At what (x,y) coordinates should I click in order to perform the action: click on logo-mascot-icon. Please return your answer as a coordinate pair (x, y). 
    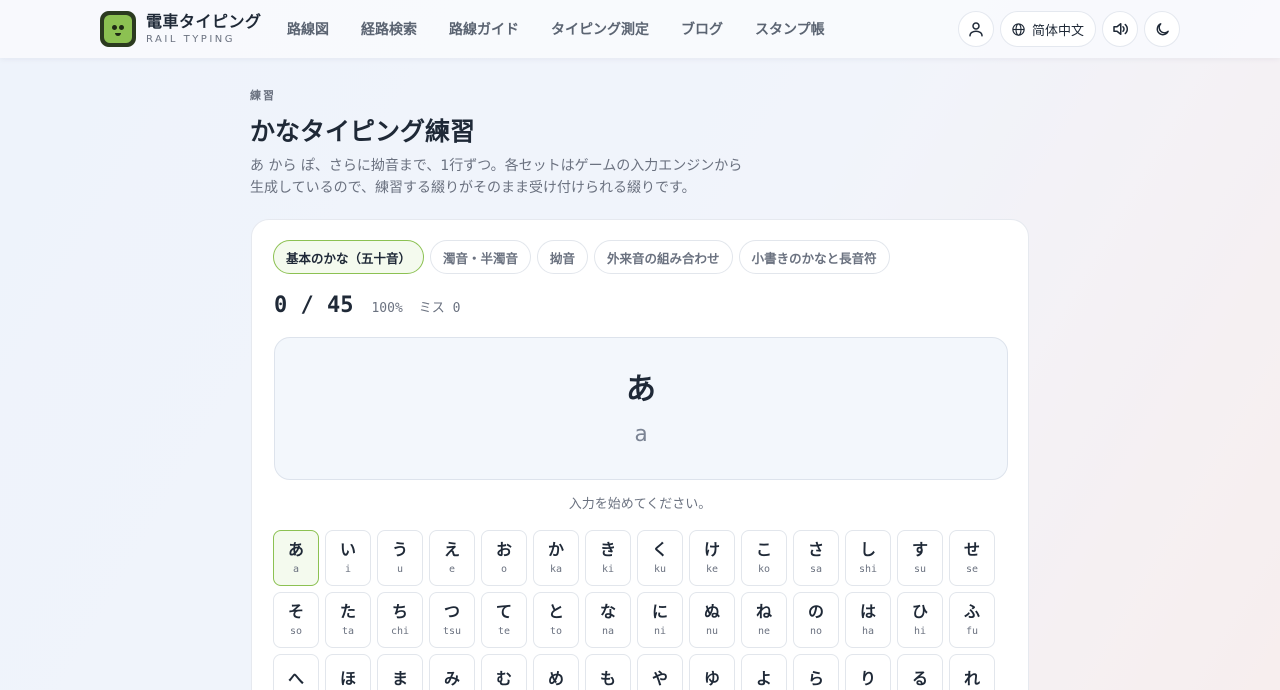
    Looking at the image, I should click on (118, 29).